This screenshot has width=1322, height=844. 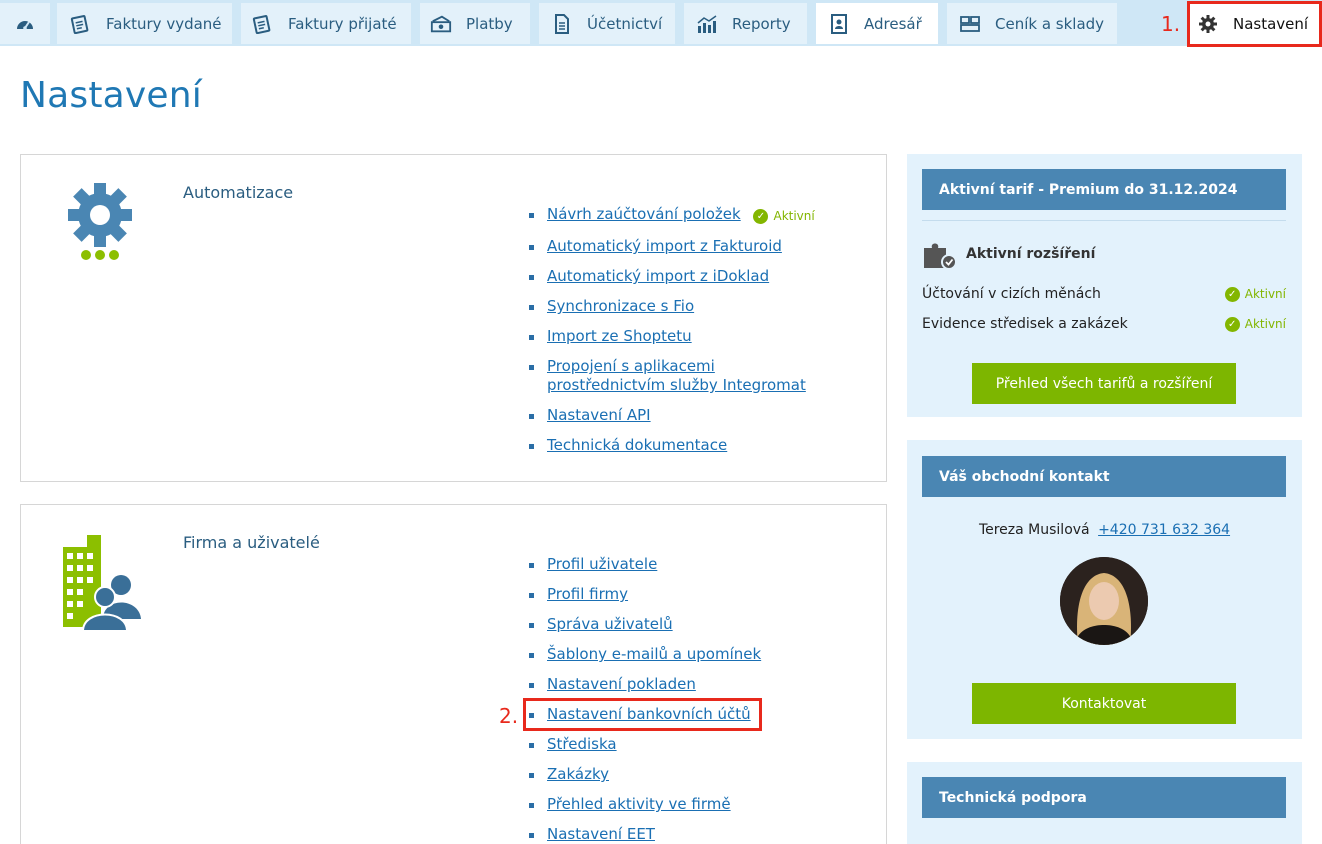 What do you see at coordinates (441, 24) in the screenshot?
I see `payments-icon` at bounding box center [441, 24].